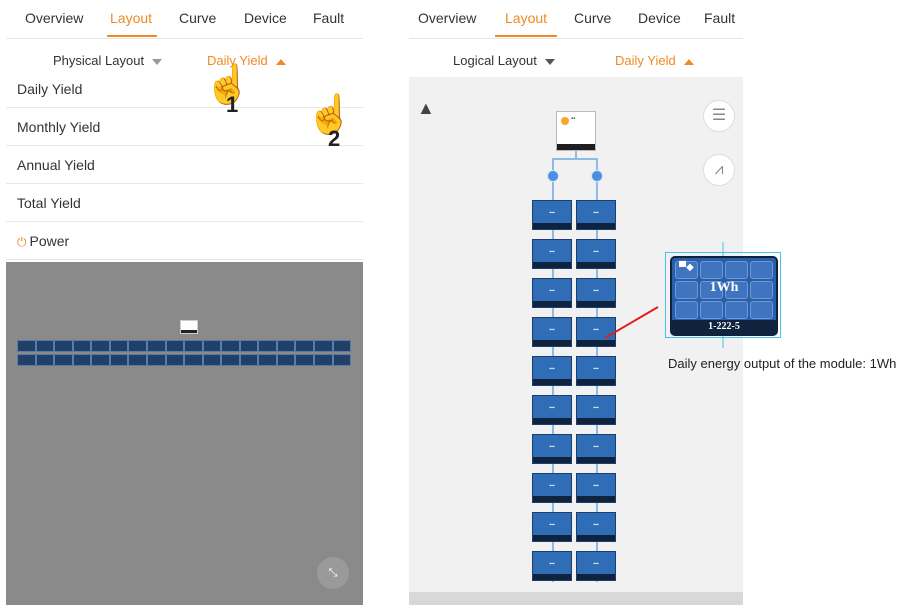 Image resolution: width=908 pixels, height=605 pixels. I want to click on expand-icon: ⤡, so click(333, 573).